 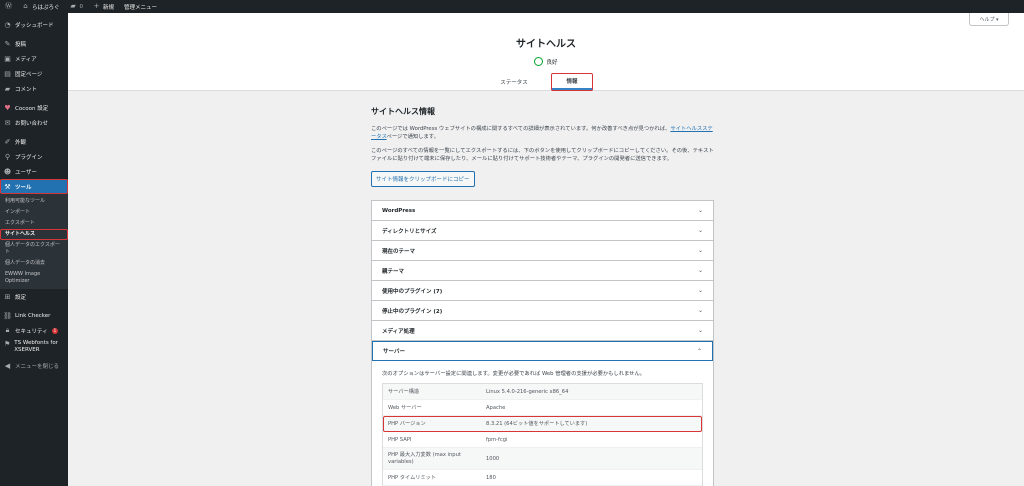 What do you see at coordinates (542, 351) in the screenshot?
I see `accordion-server: サーバー ⌃` at bounding box center [542, 351].